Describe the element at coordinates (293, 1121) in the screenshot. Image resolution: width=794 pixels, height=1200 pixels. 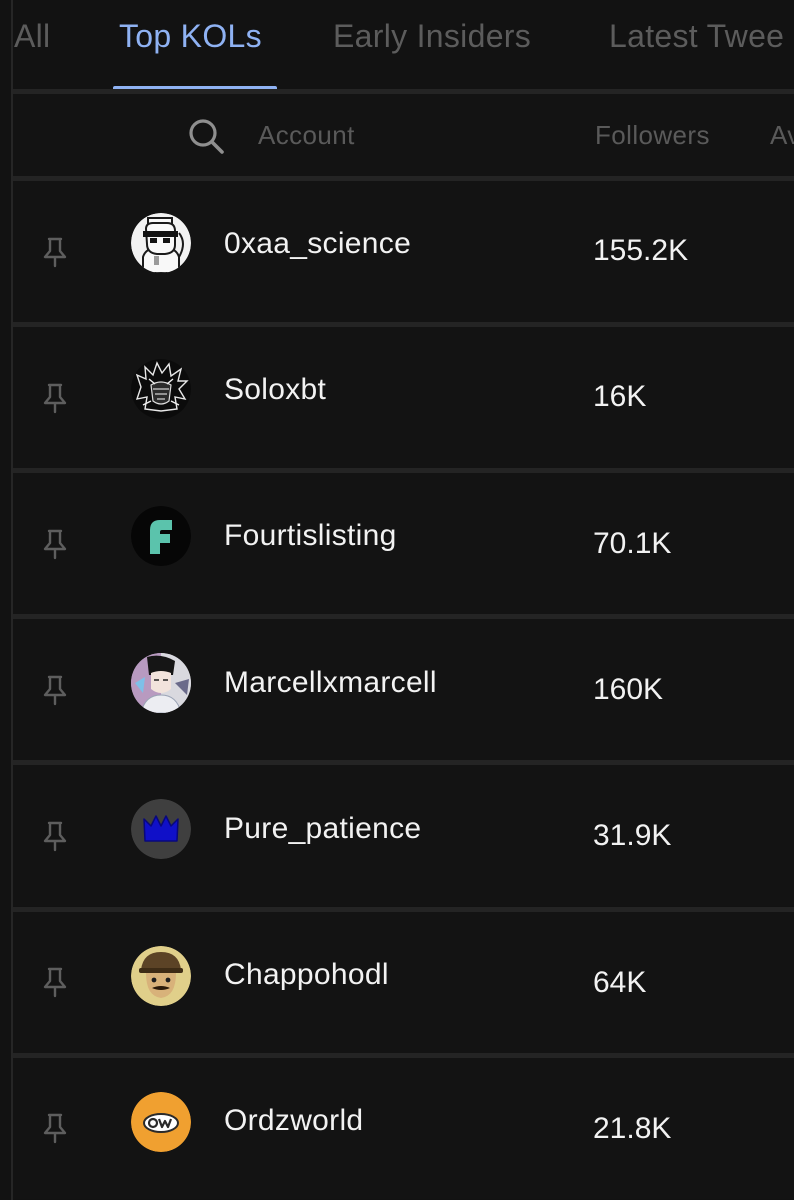
I see `account-name: Ordzworld` at that location.